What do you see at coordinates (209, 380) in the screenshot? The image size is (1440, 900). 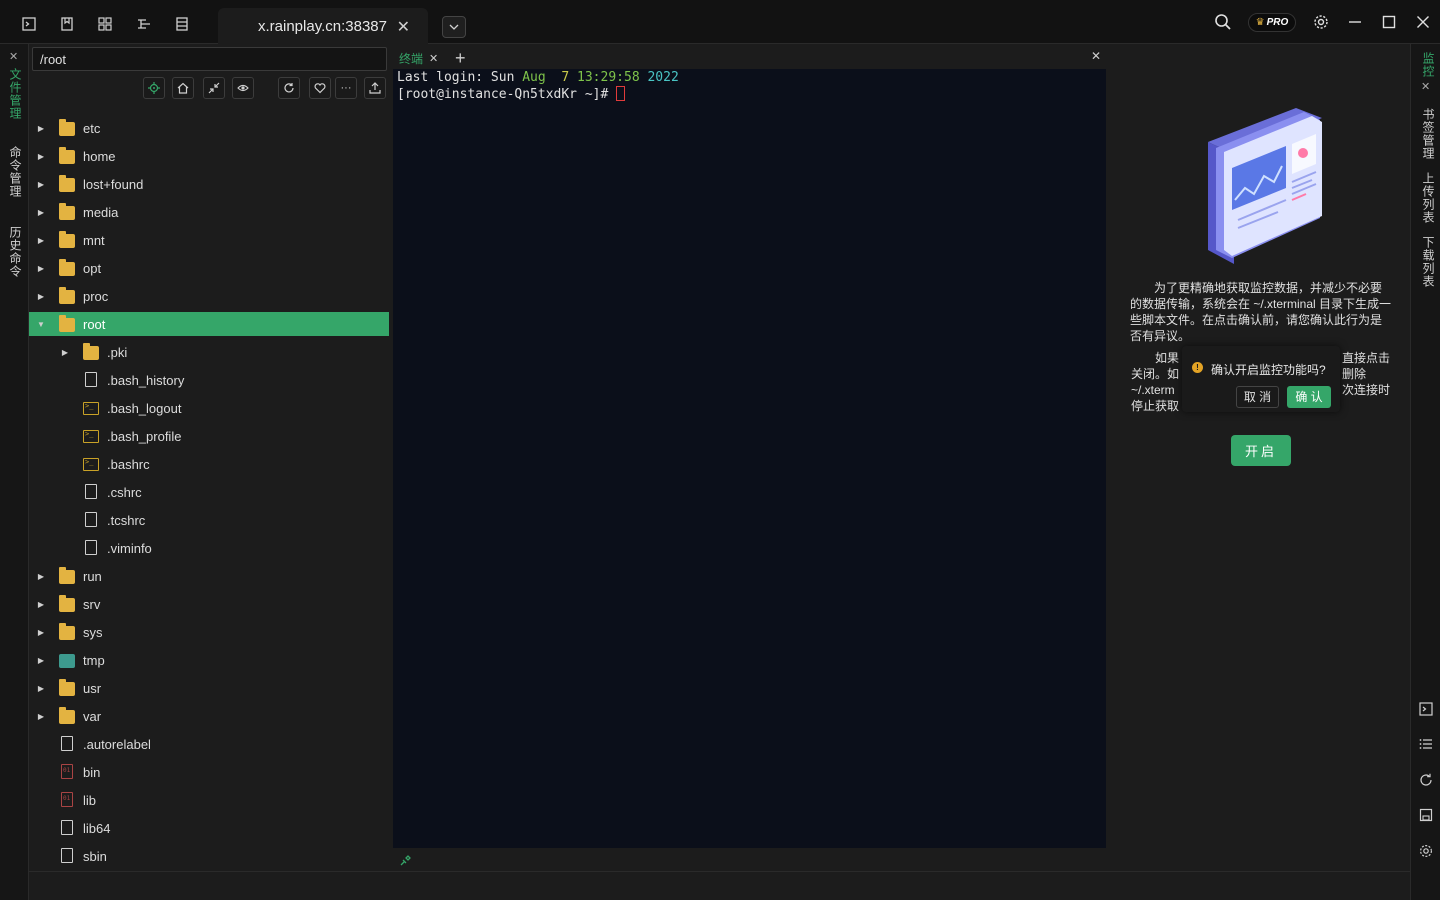 I see `tree-row: .bash_history` at bounding box center [209, 380].